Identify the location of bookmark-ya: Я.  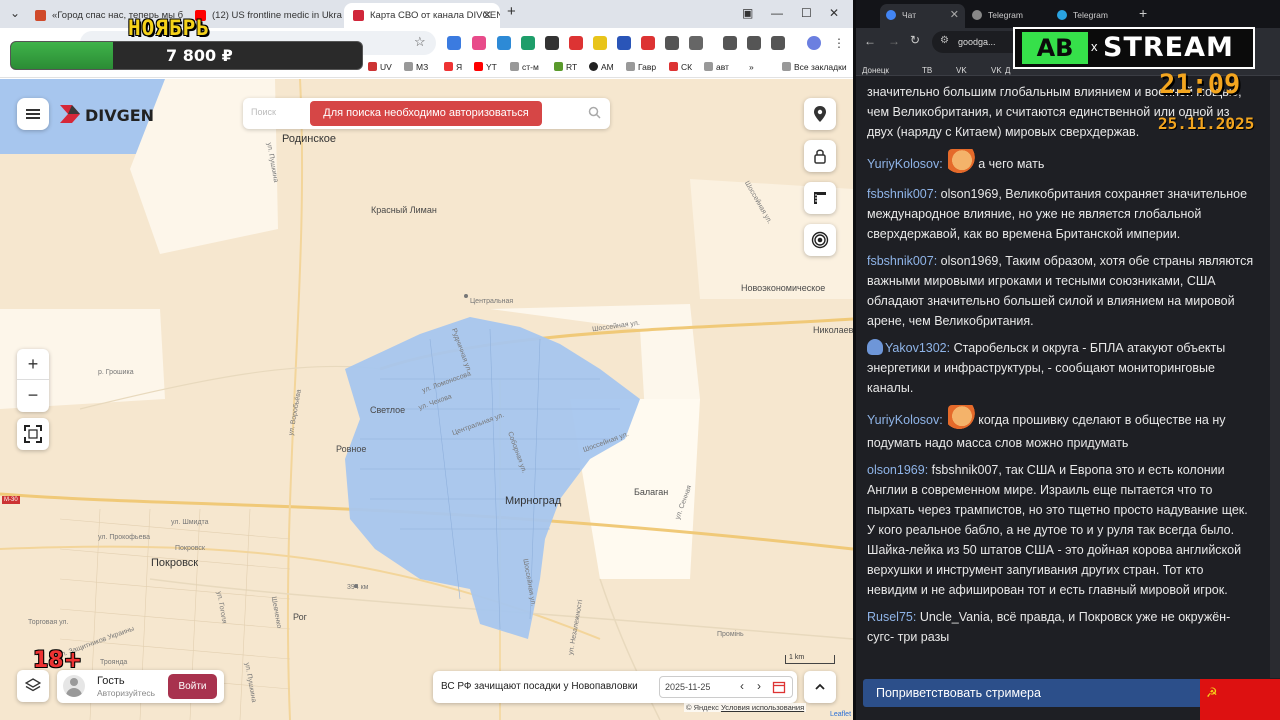
(453, 67).